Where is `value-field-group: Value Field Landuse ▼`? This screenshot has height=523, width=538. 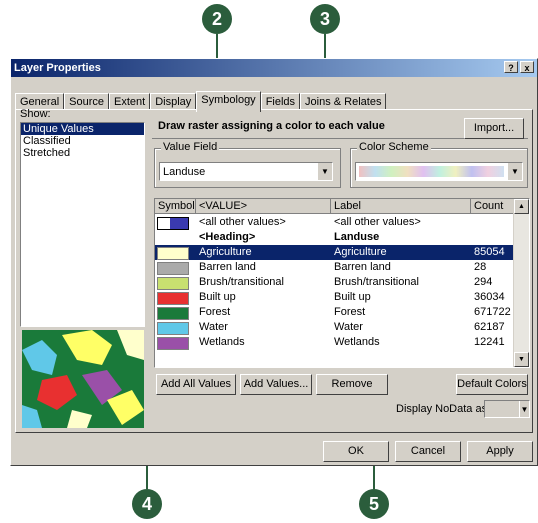
value-field-group: Value Field Landuse ▼ is located at coordinates (247, 164).